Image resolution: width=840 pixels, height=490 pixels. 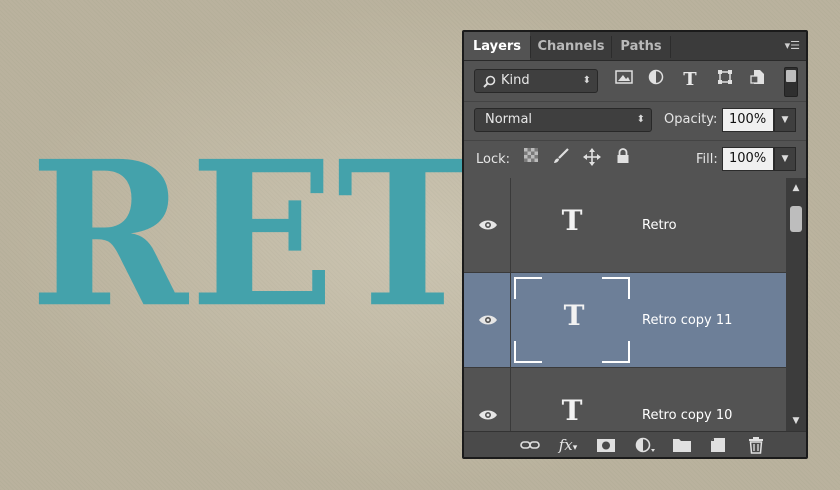 What do you see at coordinates (530, 445) in the screenshot?
I see `link-layers-icon` at bounding box center [530, 445].